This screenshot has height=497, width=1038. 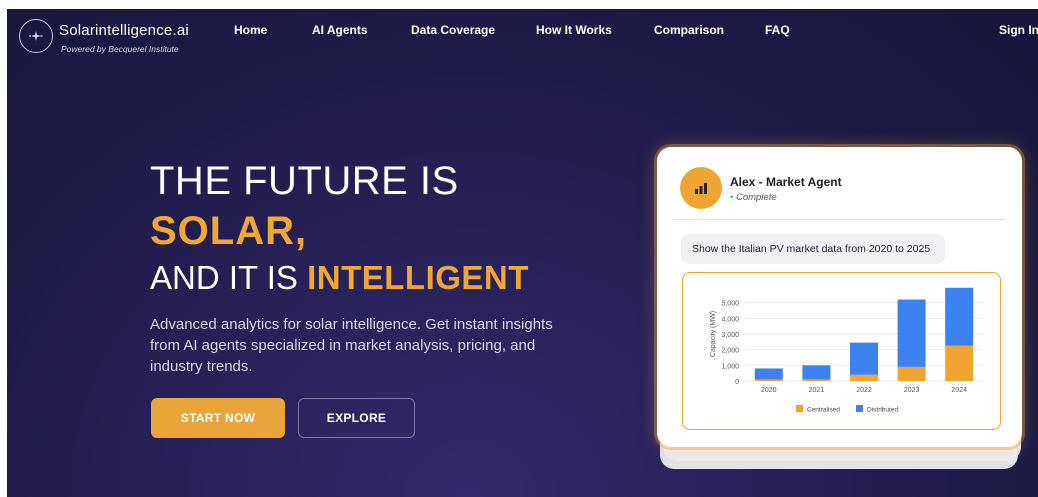 What do you see at coordinates (737, 382) in the screenshot?
I see `y-tick-label: 0` at bounding box center [737, 382].